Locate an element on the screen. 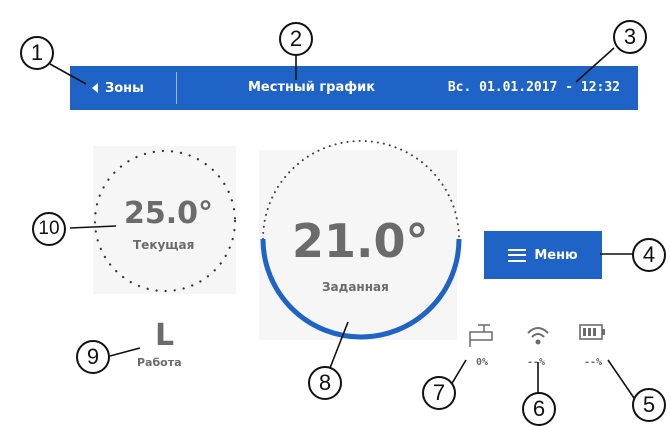 Image resolution: width=671 pixels, height=427 pixels. menu-button: Меню is located at coordinates (543, 255).